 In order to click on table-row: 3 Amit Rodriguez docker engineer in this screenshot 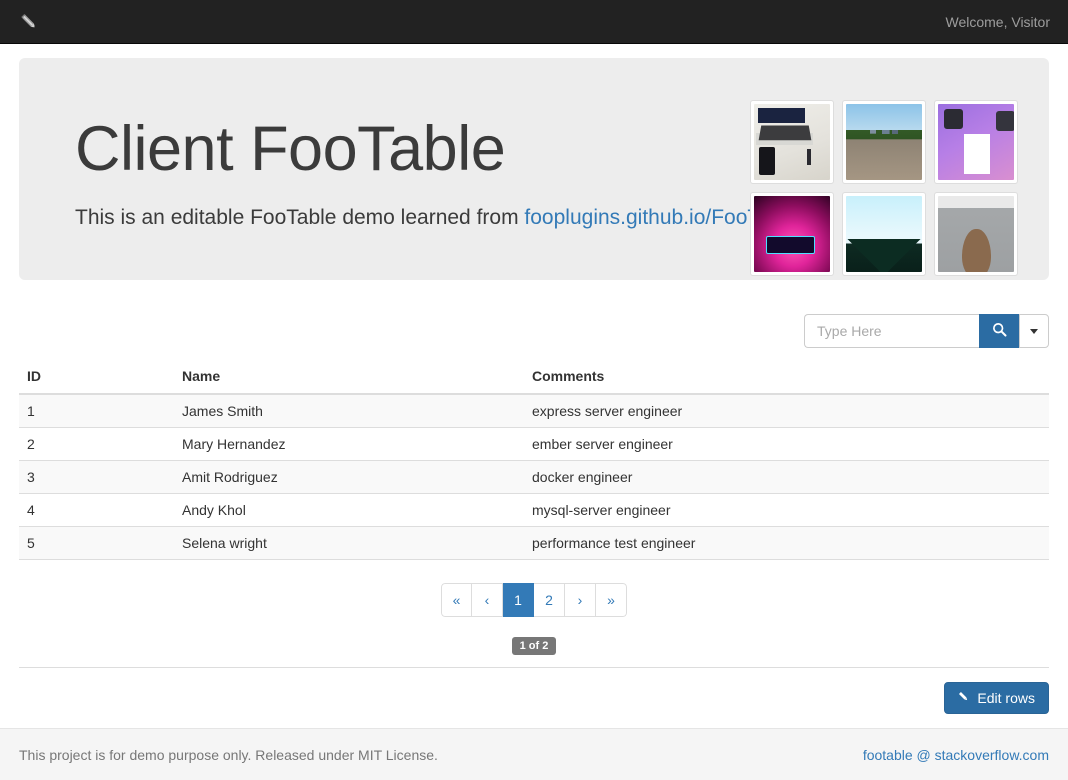, I will do `click(534, 477)`.